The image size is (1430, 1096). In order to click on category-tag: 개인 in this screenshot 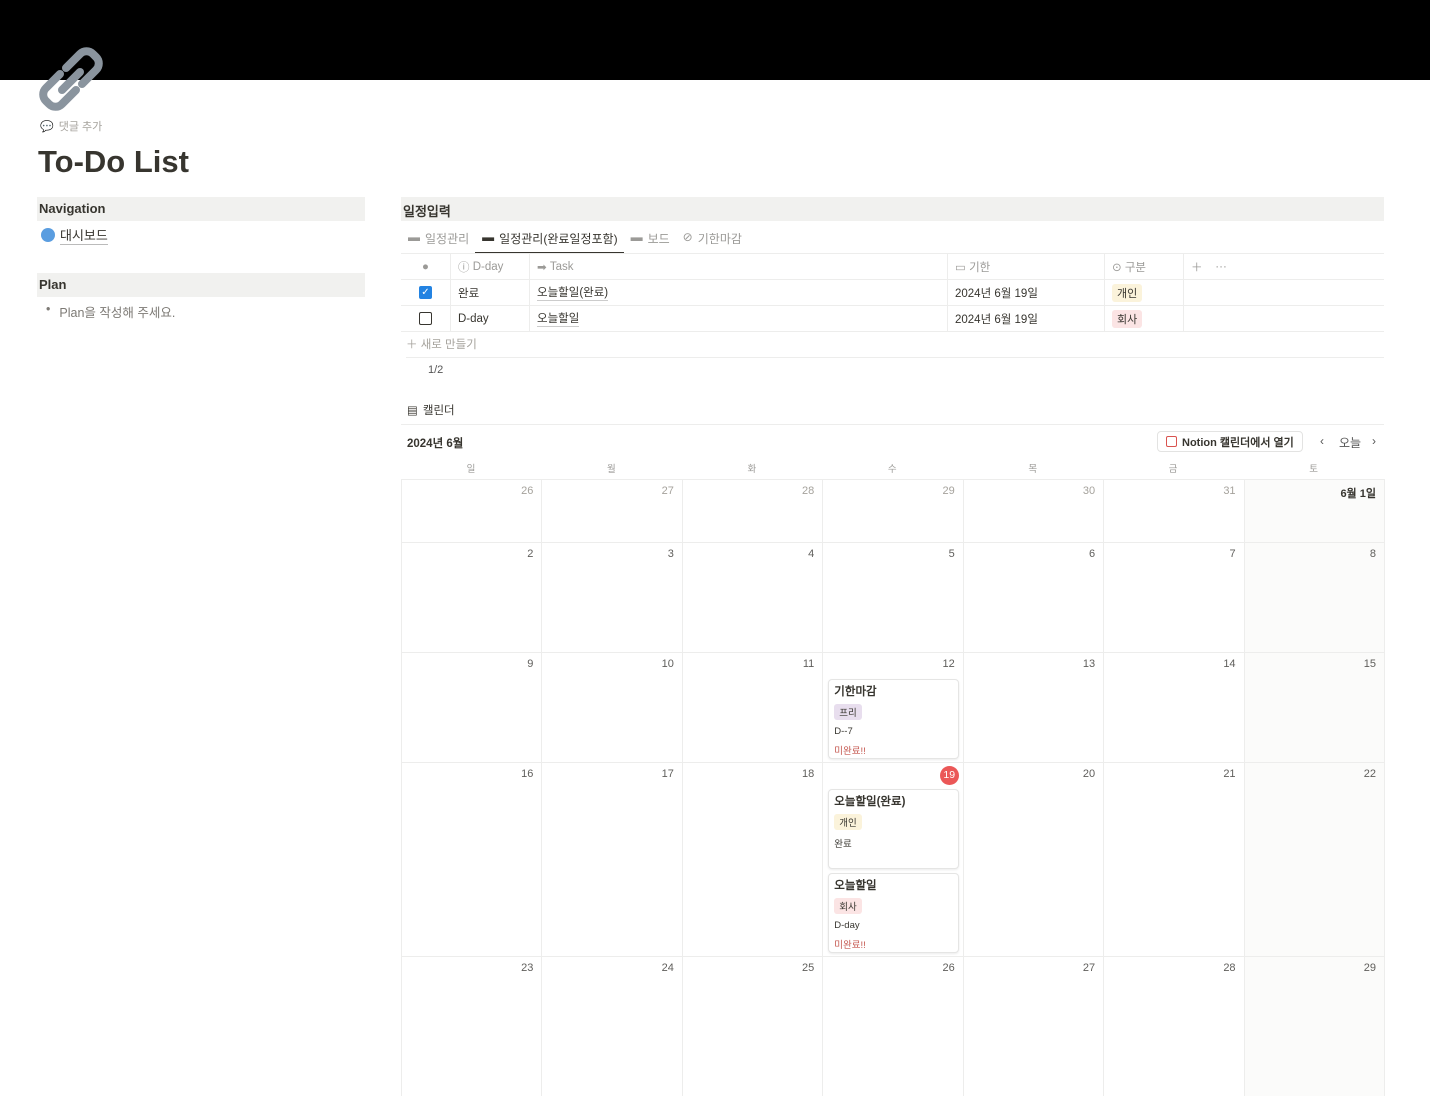, I will do `click(1127, 292)`.